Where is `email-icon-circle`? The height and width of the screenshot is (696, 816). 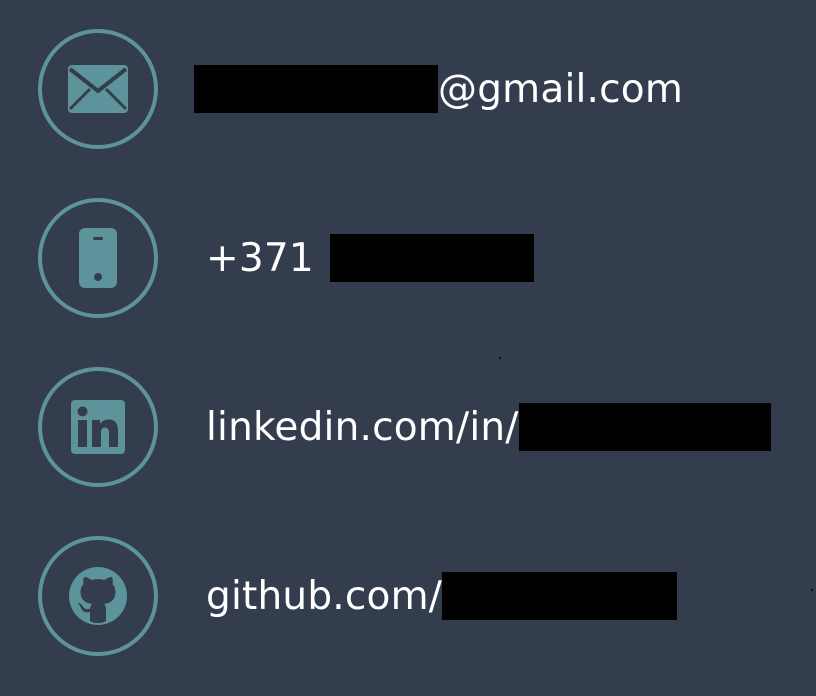
email-icon-circle is located at coordinates (98, 89).